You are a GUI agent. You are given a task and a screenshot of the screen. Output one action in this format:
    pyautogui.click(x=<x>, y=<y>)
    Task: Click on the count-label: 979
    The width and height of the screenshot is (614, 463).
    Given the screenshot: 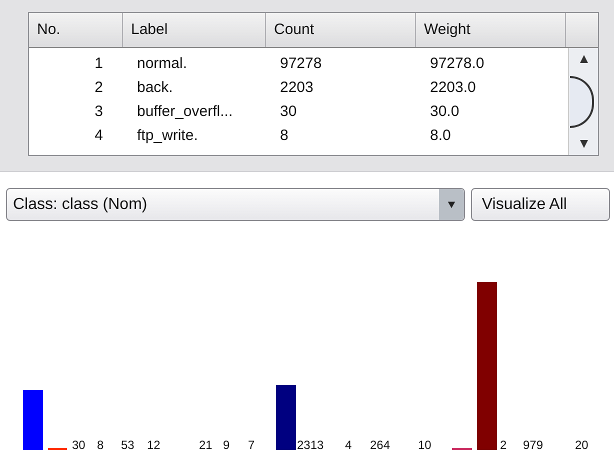 What is the action you would take?
    pyautogui.click(x=533, y=445)
    